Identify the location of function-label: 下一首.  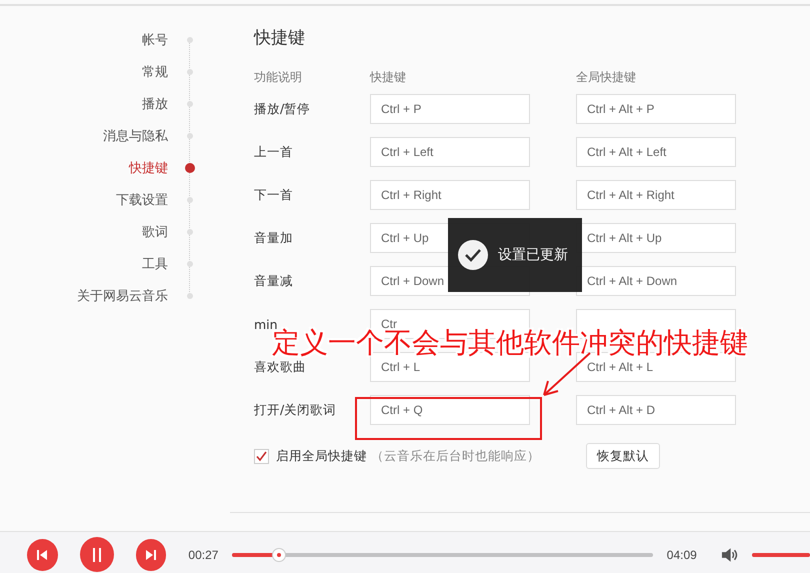
(274, 195).